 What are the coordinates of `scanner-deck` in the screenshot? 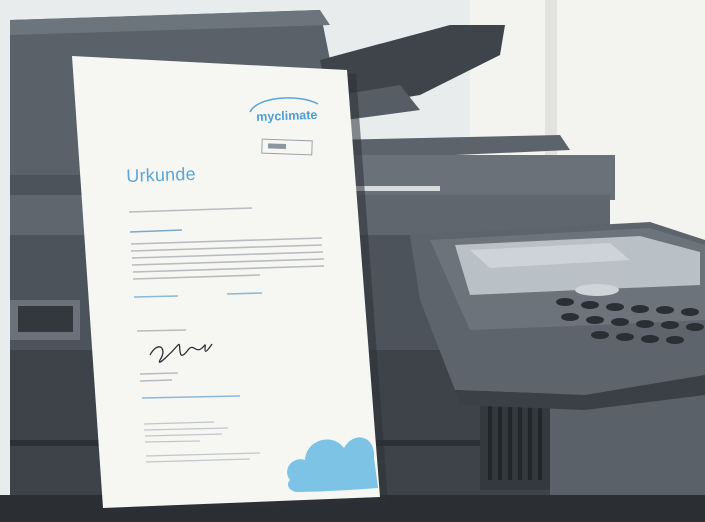 It's located at (472, 177).